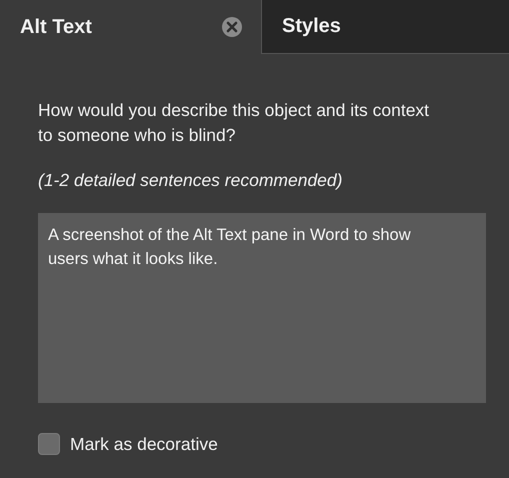  What do you see at coordinates (232, 27) in the screenshot?
I see `close-icon` at bounding box center [232, 27].